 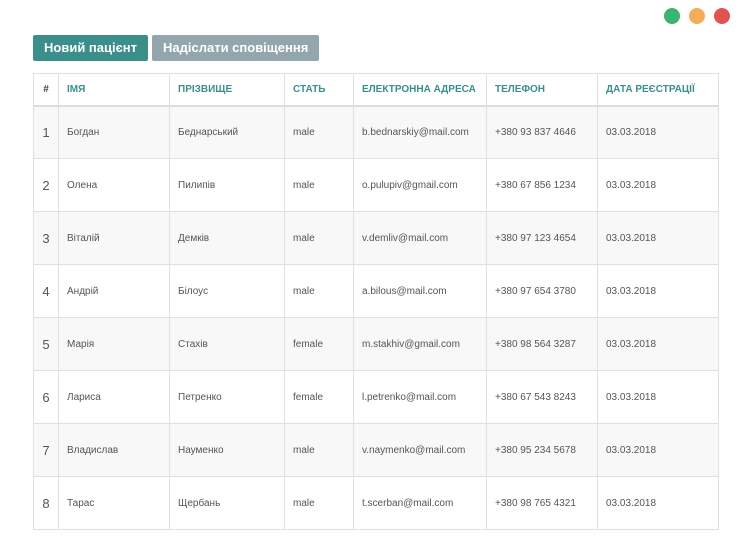 I want to click on email-cell: l.petrenko@mail.com, so click(x=420, y=397).